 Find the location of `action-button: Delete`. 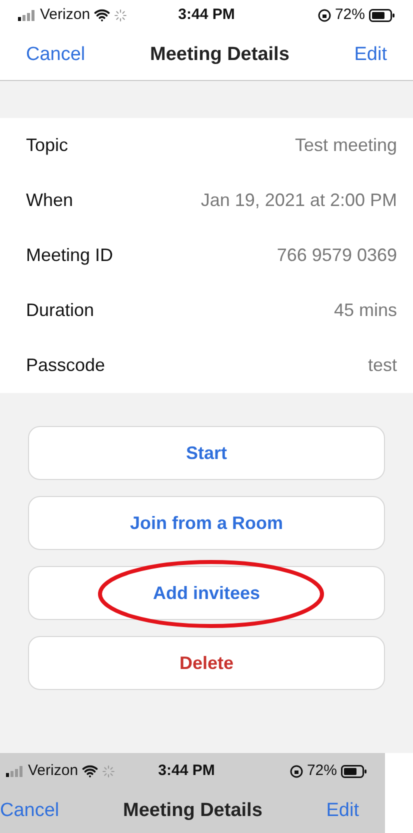

action-button: Delete is located at coordinates (206, 663).